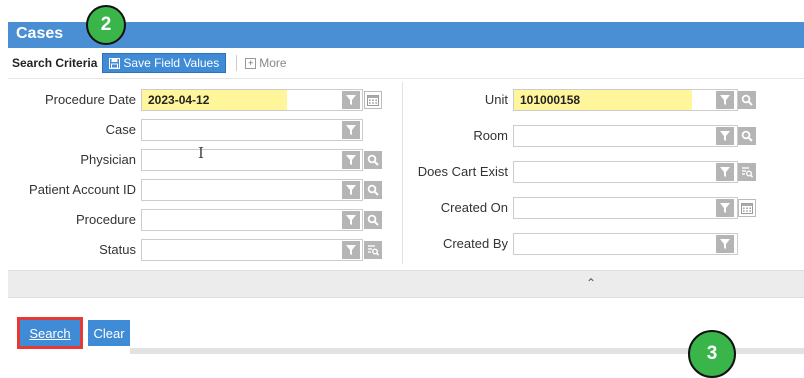 Image resolution: width=804 pixels, height=378 pixels. I want to click on more-label: More, so click(273, 63).